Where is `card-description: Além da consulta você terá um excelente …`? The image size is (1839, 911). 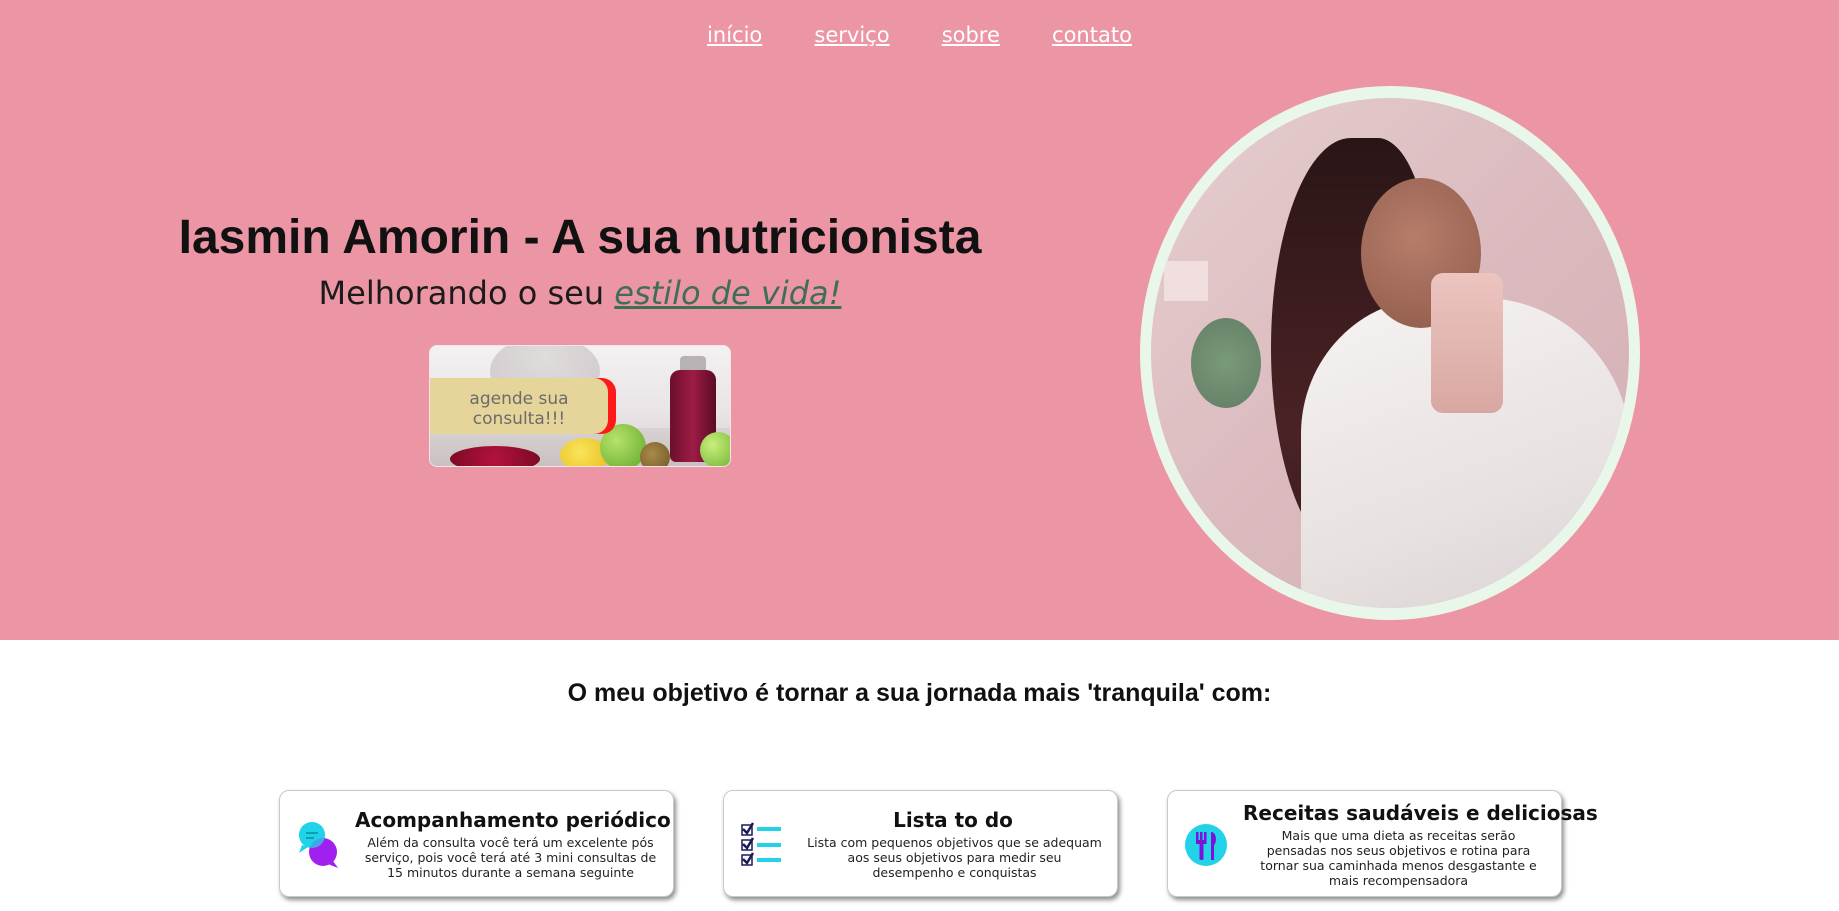
card-description: Além da consulta você terá um excelente … is located at coordinates (510, 857).